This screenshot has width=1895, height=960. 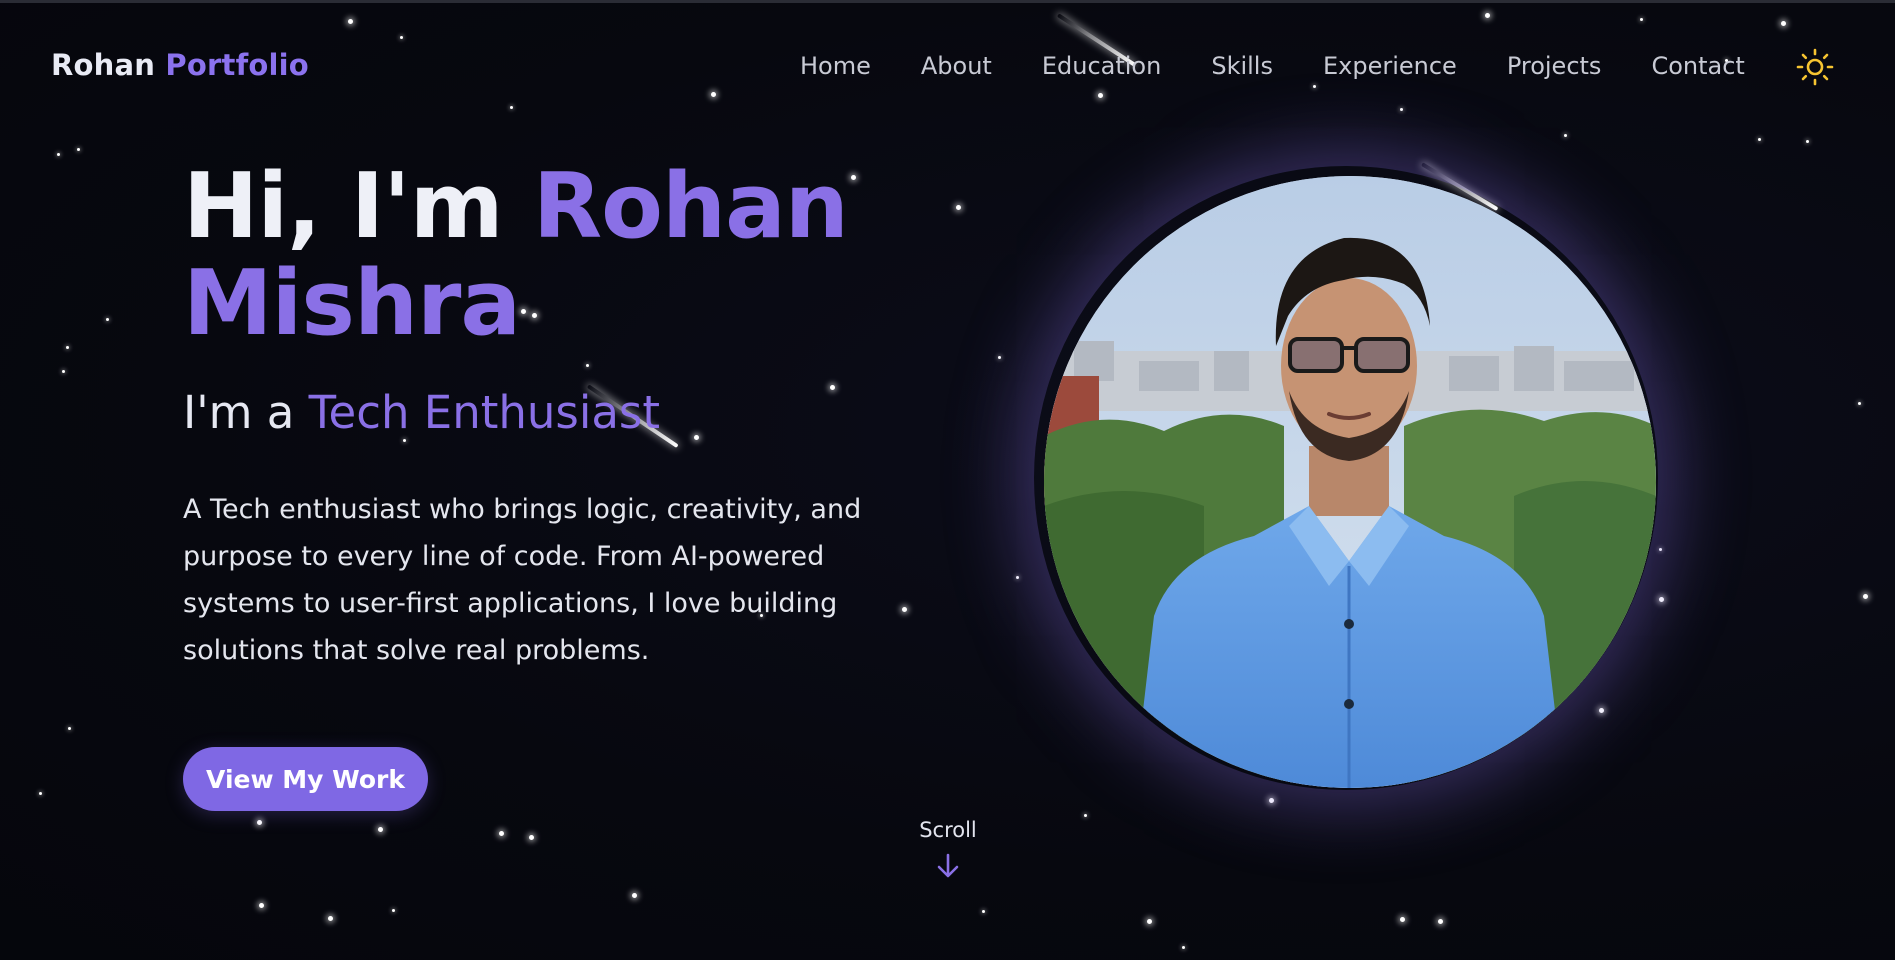 What do you see at coordinates (1697, 66) in the screenshot?
I see `nav-link-contact: Contact` at bounding box center [1697, 66].